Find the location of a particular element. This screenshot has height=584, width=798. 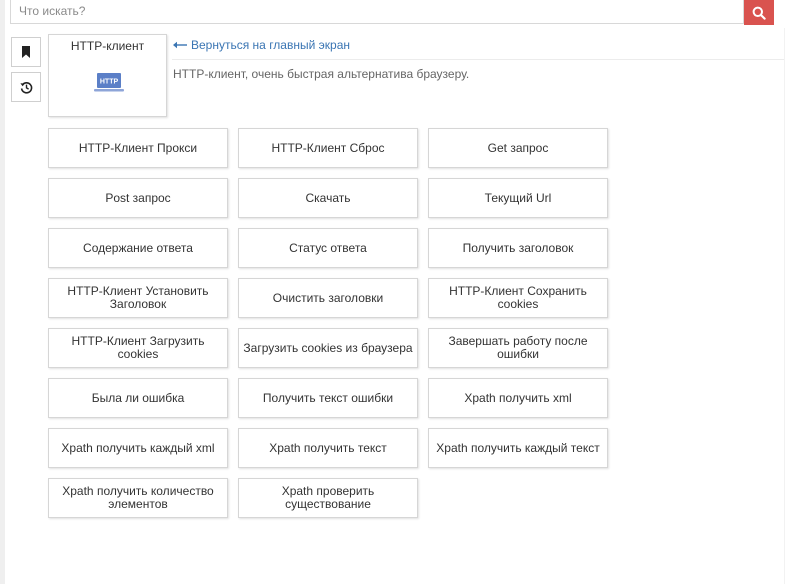

action-xpath-get-each-xml: Xpath получить каждый xml is located at coordinates (138, 448).